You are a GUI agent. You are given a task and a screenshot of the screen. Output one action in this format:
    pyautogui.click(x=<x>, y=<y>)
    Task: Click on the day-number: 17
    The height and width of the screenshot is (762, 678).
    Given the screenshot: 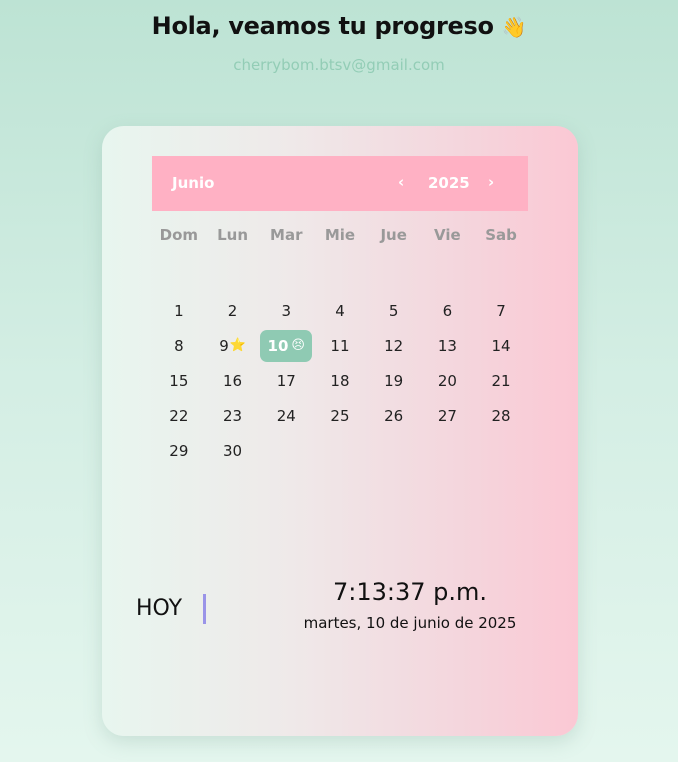 What is the action you would take?
    pyautogui.click(x=286, y=380)
    